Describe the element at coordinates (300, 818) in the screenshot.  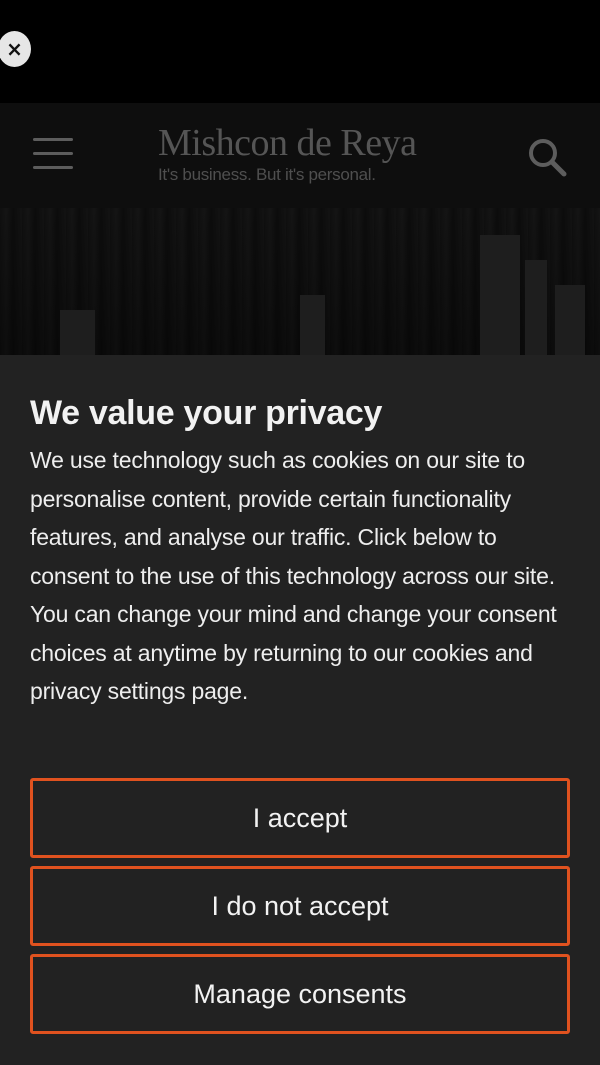
I see `accept-button: I accept` at that location.